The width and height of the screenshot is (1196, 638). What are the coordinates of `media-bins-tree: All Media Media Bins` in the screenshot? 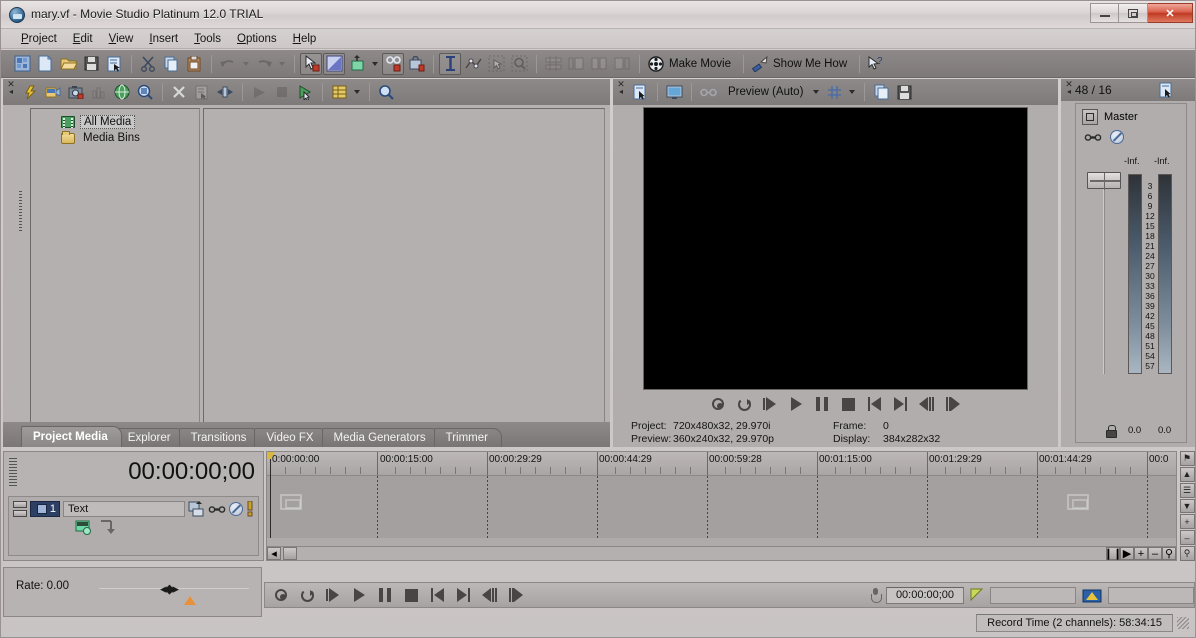 It's located at (115, 275).